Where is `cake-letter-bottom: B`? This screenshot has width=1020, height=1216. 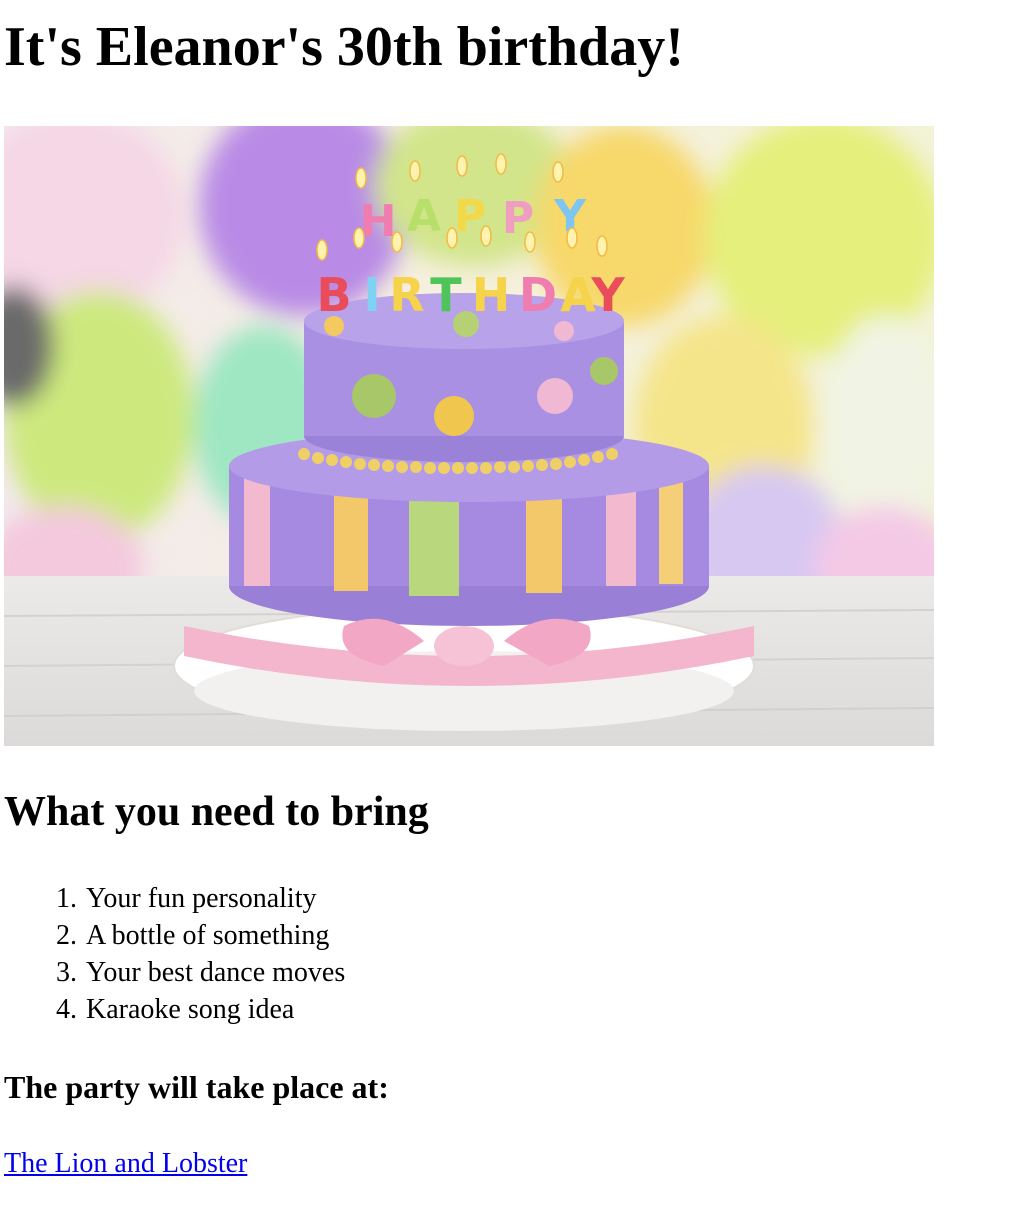 cake-letter-bottom: B is located at coordinates (333, 295).